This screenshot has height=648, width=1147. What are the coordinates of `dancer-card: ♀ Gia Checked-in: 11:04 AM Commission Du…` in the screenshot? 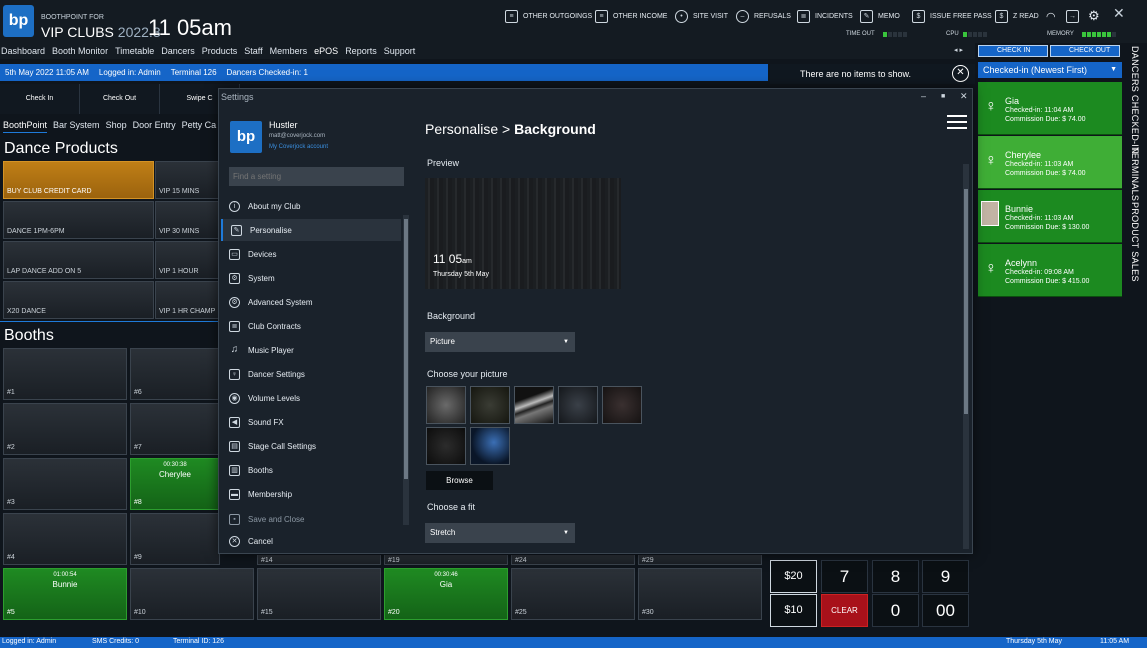 It's located at (1050, 108).